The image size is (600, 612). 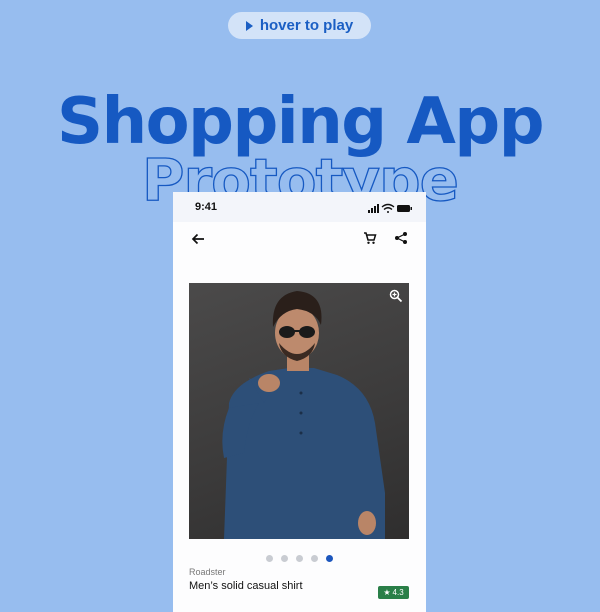 What do you see at coordinates (299, 207) in the screenshot?
I see `status-bar: 9:41` at bounding box center [299, 207].